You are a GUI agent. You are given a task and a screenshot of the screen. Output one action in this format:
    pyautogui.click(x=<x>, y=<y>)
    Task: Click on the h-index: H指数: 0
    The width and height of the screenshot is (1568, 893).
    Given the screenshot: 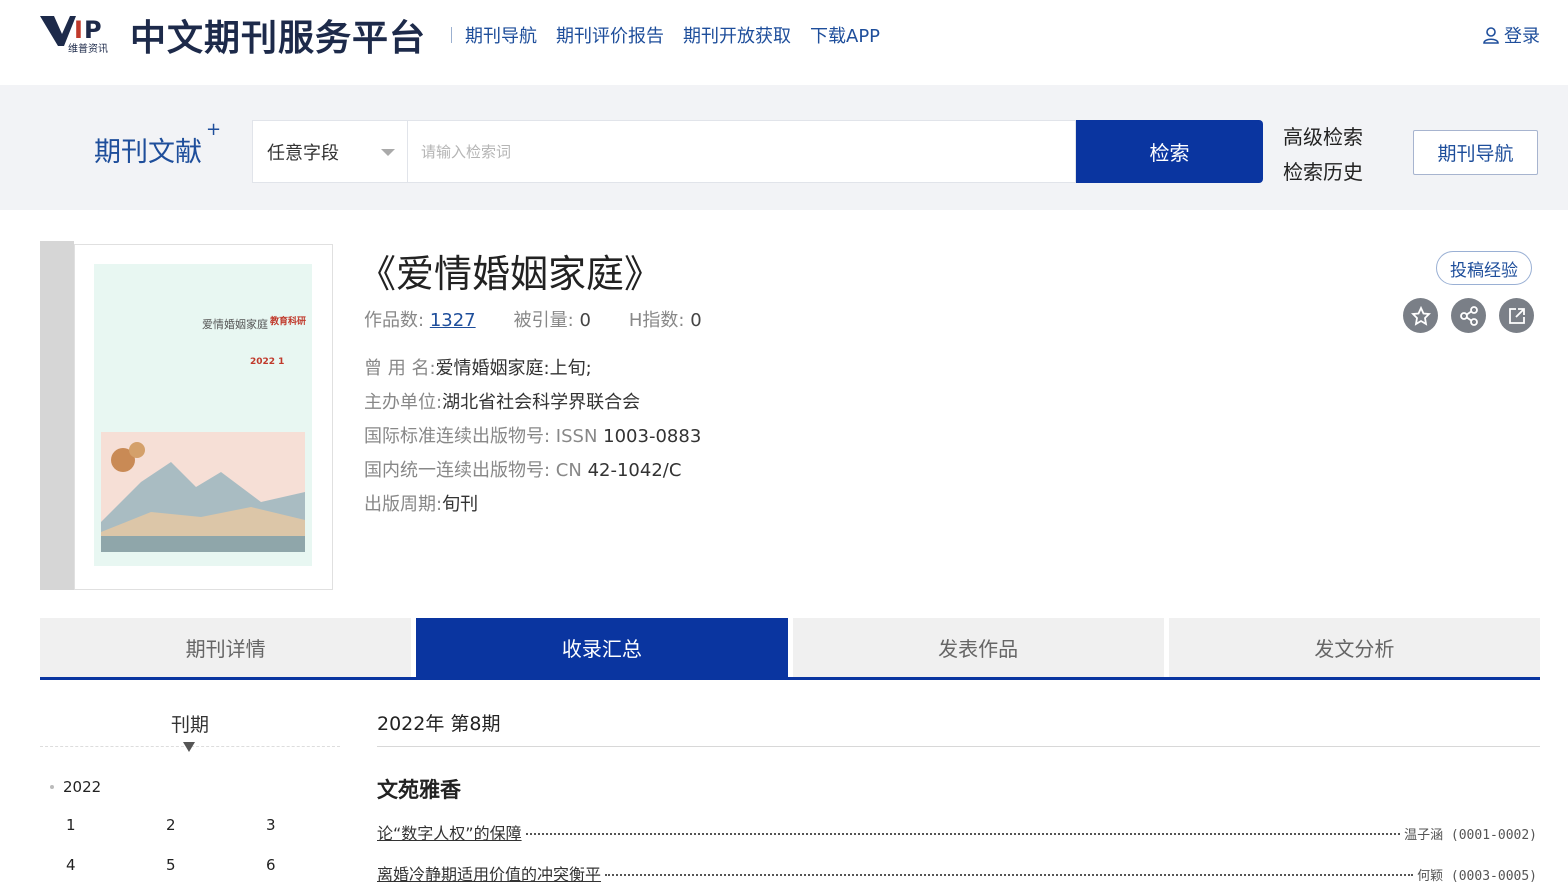 What is the action you would take?
    pyautogui.click(x=665, y=320)
    